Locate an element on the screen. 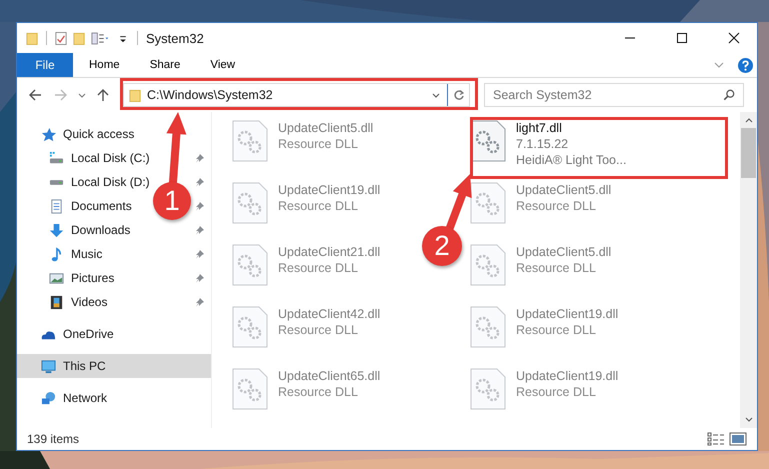  sidebar-item: Local Disk (C:) is located at coordinates (83, 158).